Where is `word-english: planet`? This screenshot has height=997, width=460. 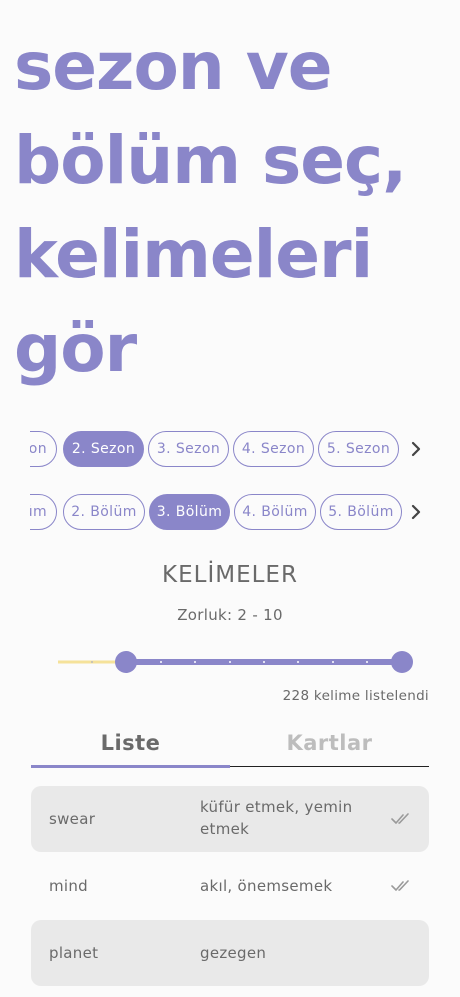 word-english: planet is located at coordinates (74, 953).